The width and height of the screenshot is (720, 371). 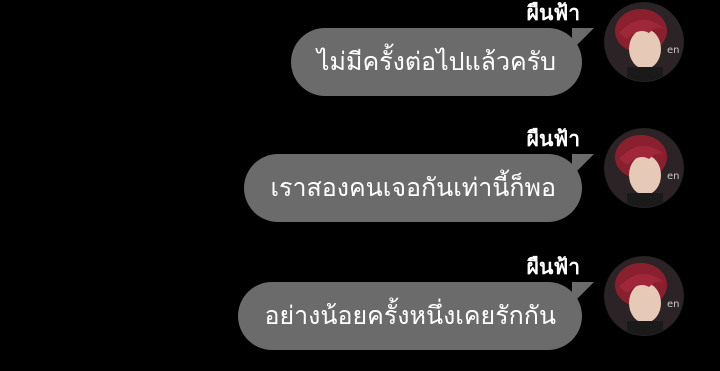 I want to click on message-bubble: ไม่มีครั้งต่อไปแล้วครับ, so click(x=436, y=62).